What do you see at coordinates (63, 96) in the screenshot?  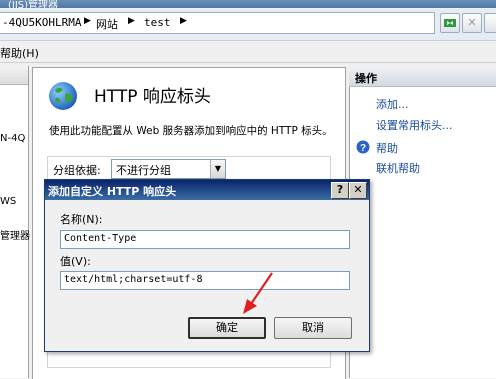 I see `globe-icon` at bounding box center [63, 96].